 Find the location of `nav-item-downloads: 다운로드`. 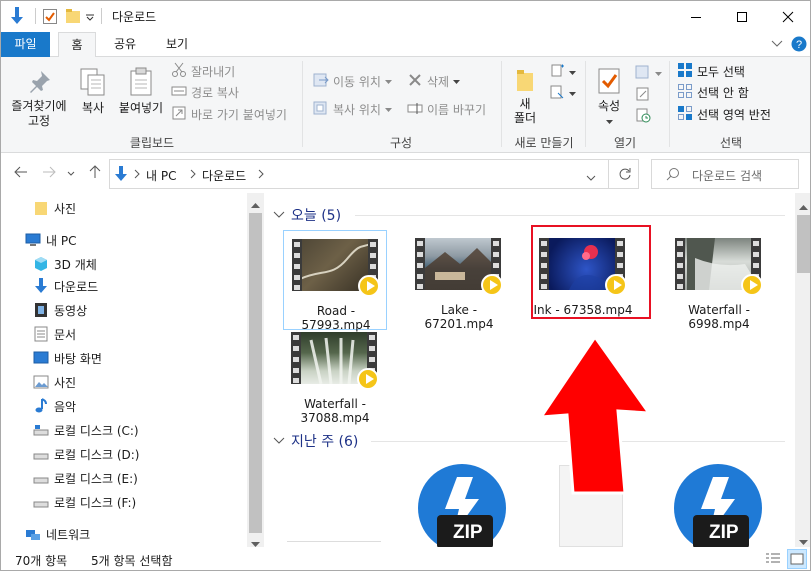

nav-item-downloads: 다운로드 is located at coordinates (65, 286).